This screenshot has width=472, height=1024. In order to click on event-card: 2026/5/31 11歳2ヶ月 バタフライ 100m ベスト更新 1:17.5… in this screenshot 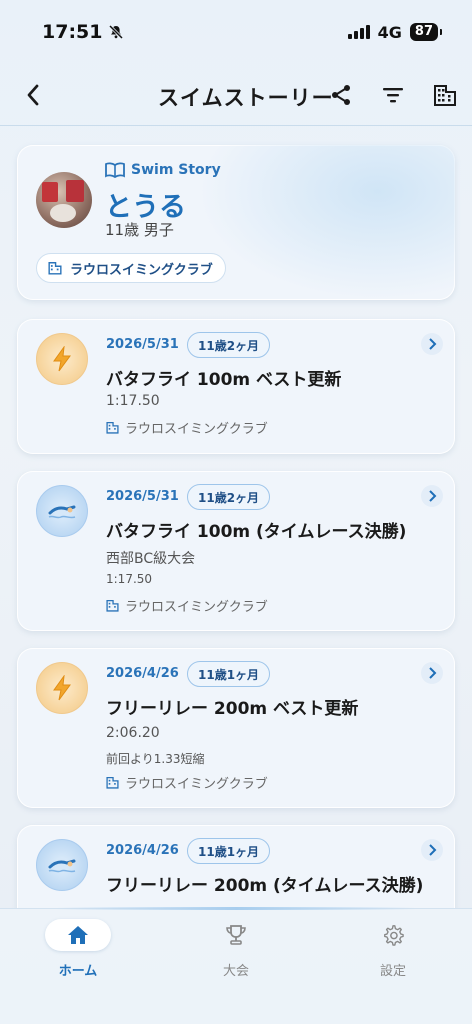, I will do `click(236, 386)`.